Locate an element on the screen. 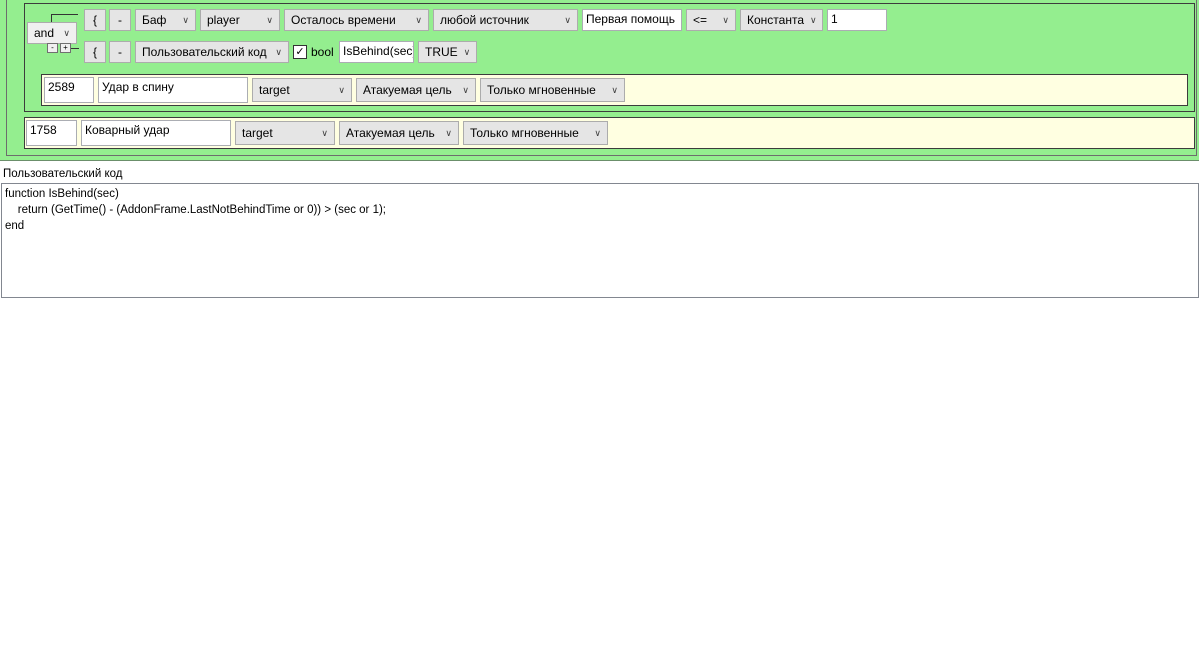  property-value: Осталось времени is located at coordinates (343, 20).